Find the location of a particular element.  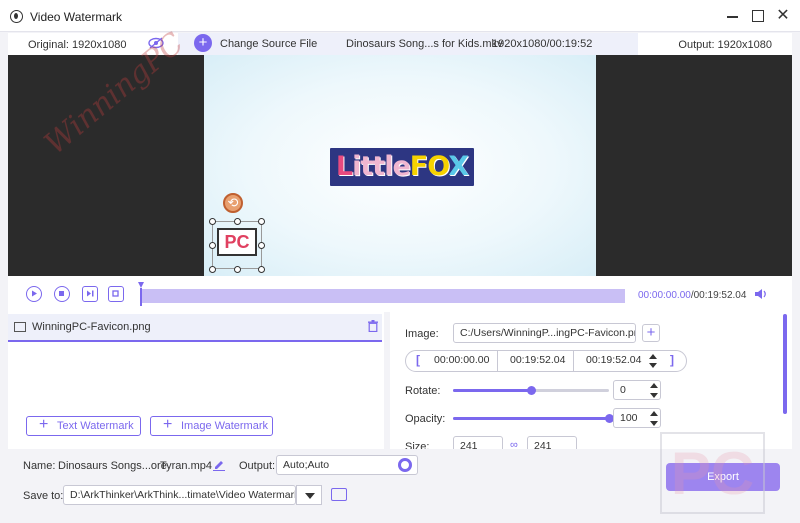

add-source-icon: + is located at coordinates (203, 43).